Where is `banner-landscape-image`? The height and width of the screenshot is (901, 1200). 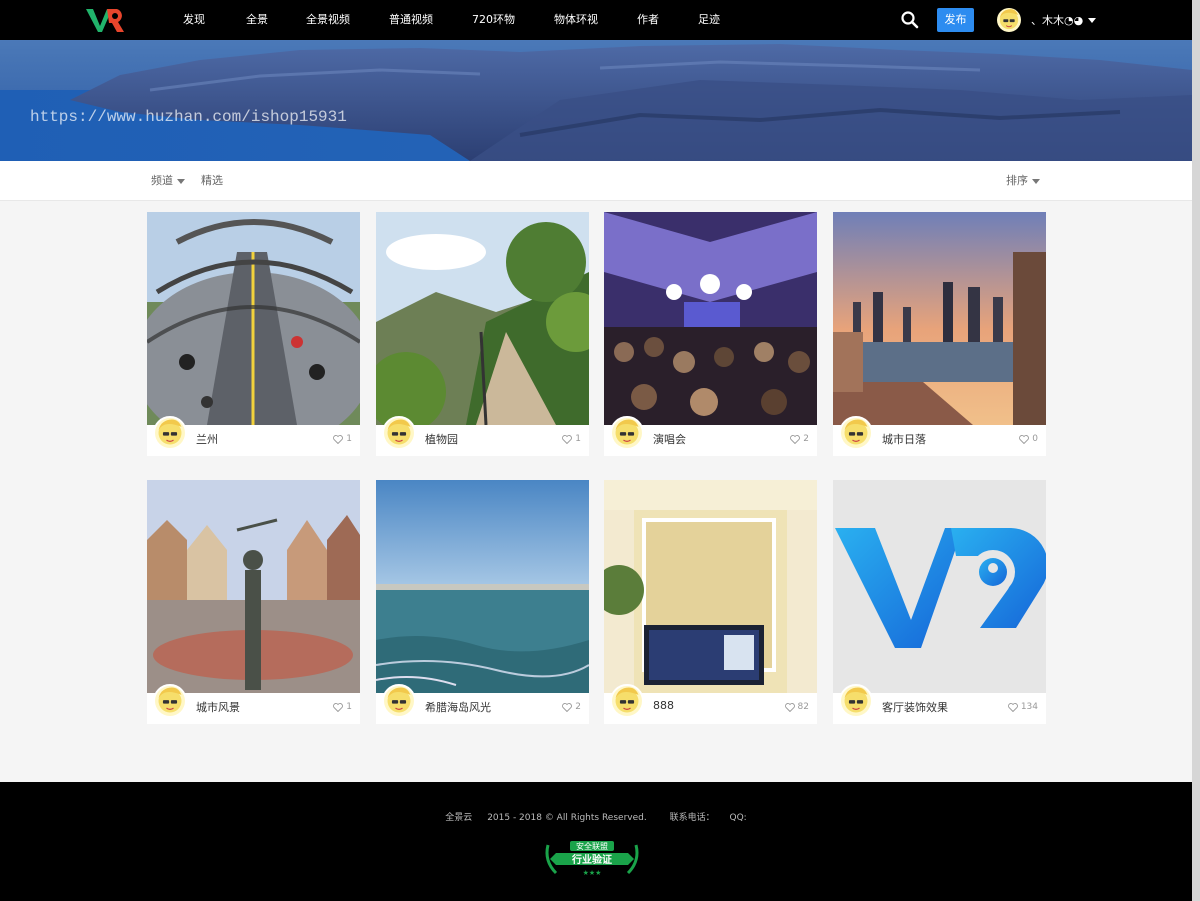 banner-landscape-image is located at coordinates (596, 100).